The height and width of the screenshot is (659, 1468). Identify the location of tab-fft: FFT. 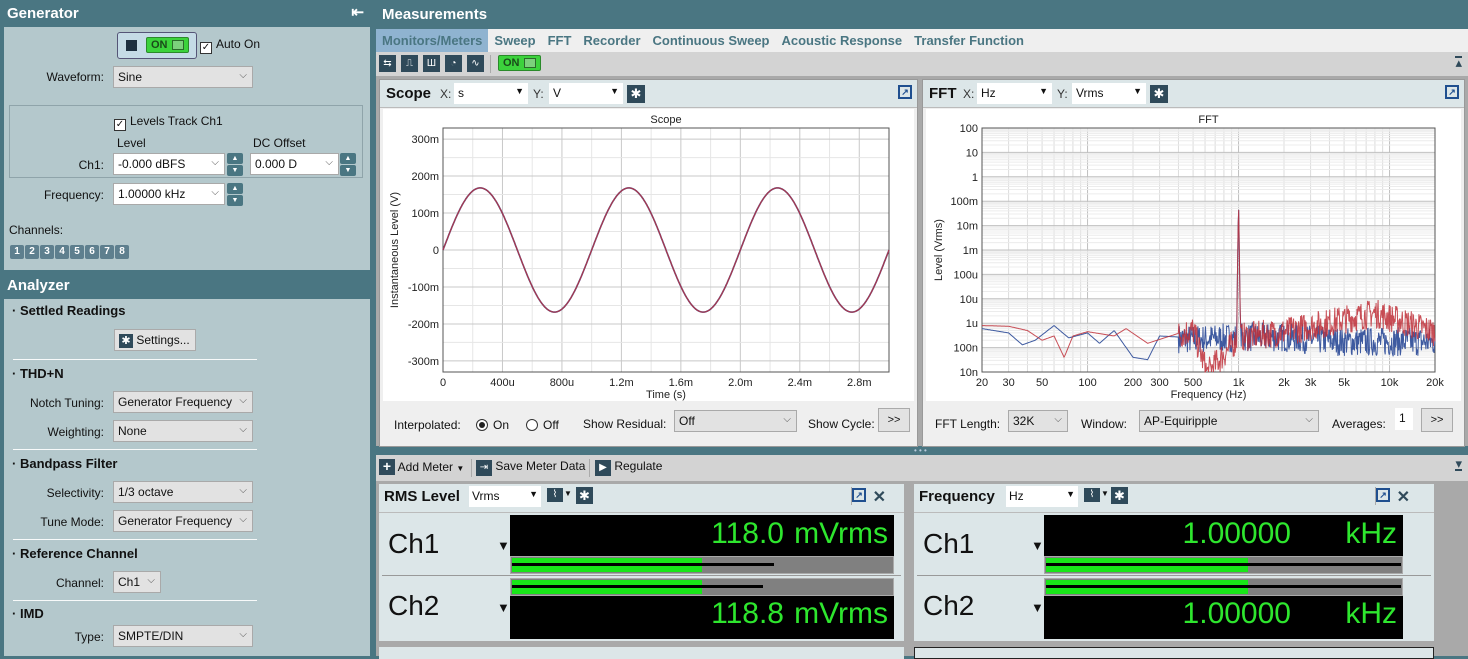
(560, 40).